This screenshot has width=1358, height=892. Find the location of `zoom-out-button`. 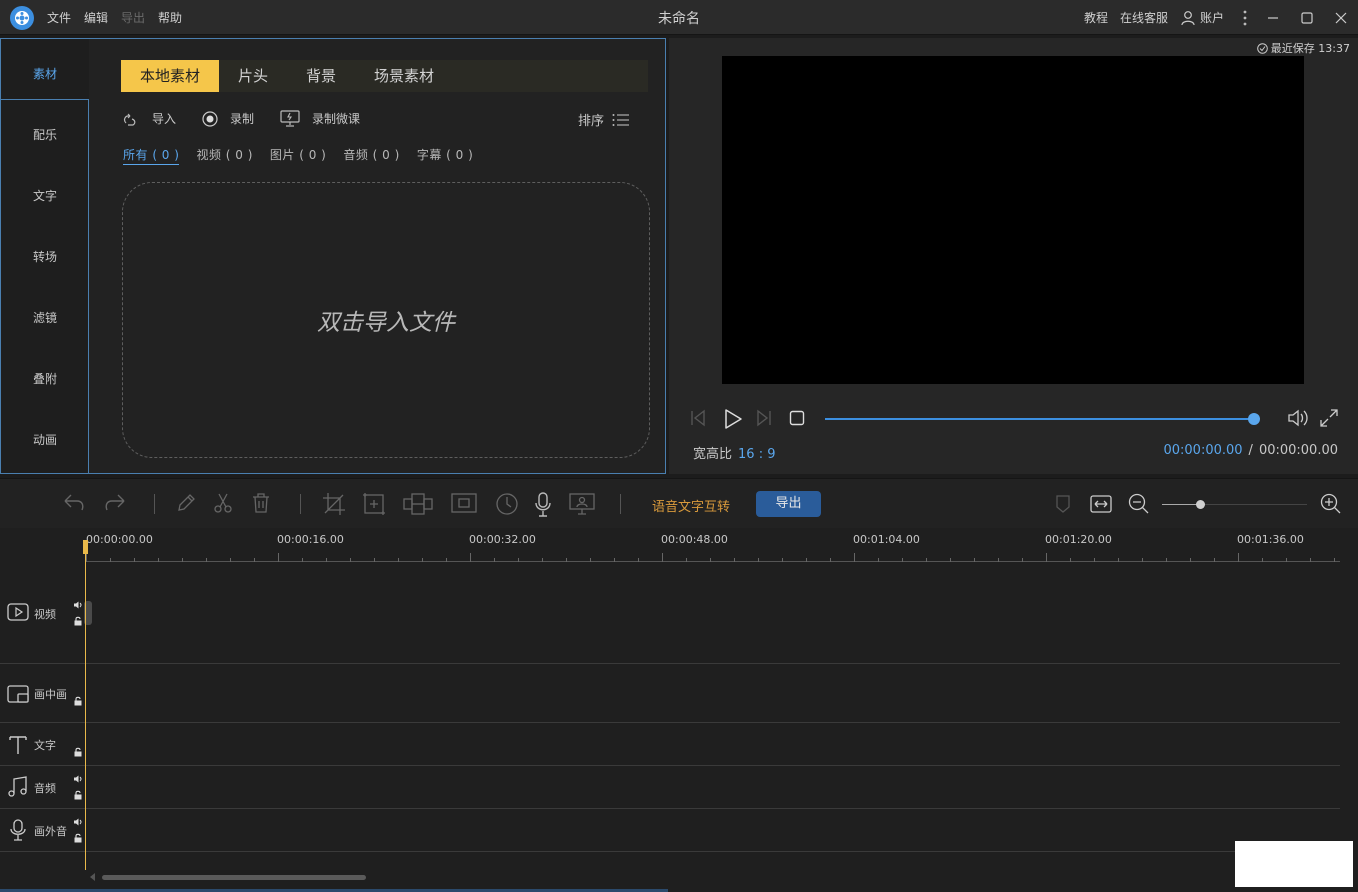

zoom-out-button is located at coordinates (1139, 504).